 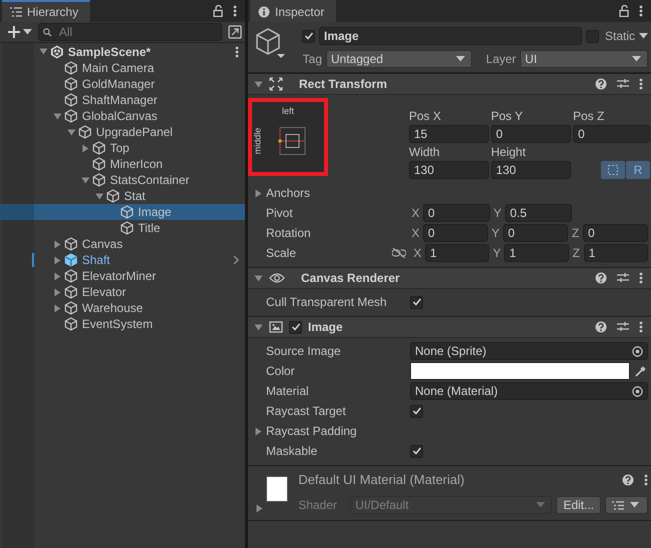 I want to click on number-field: 15, so click(x=449, y=134).